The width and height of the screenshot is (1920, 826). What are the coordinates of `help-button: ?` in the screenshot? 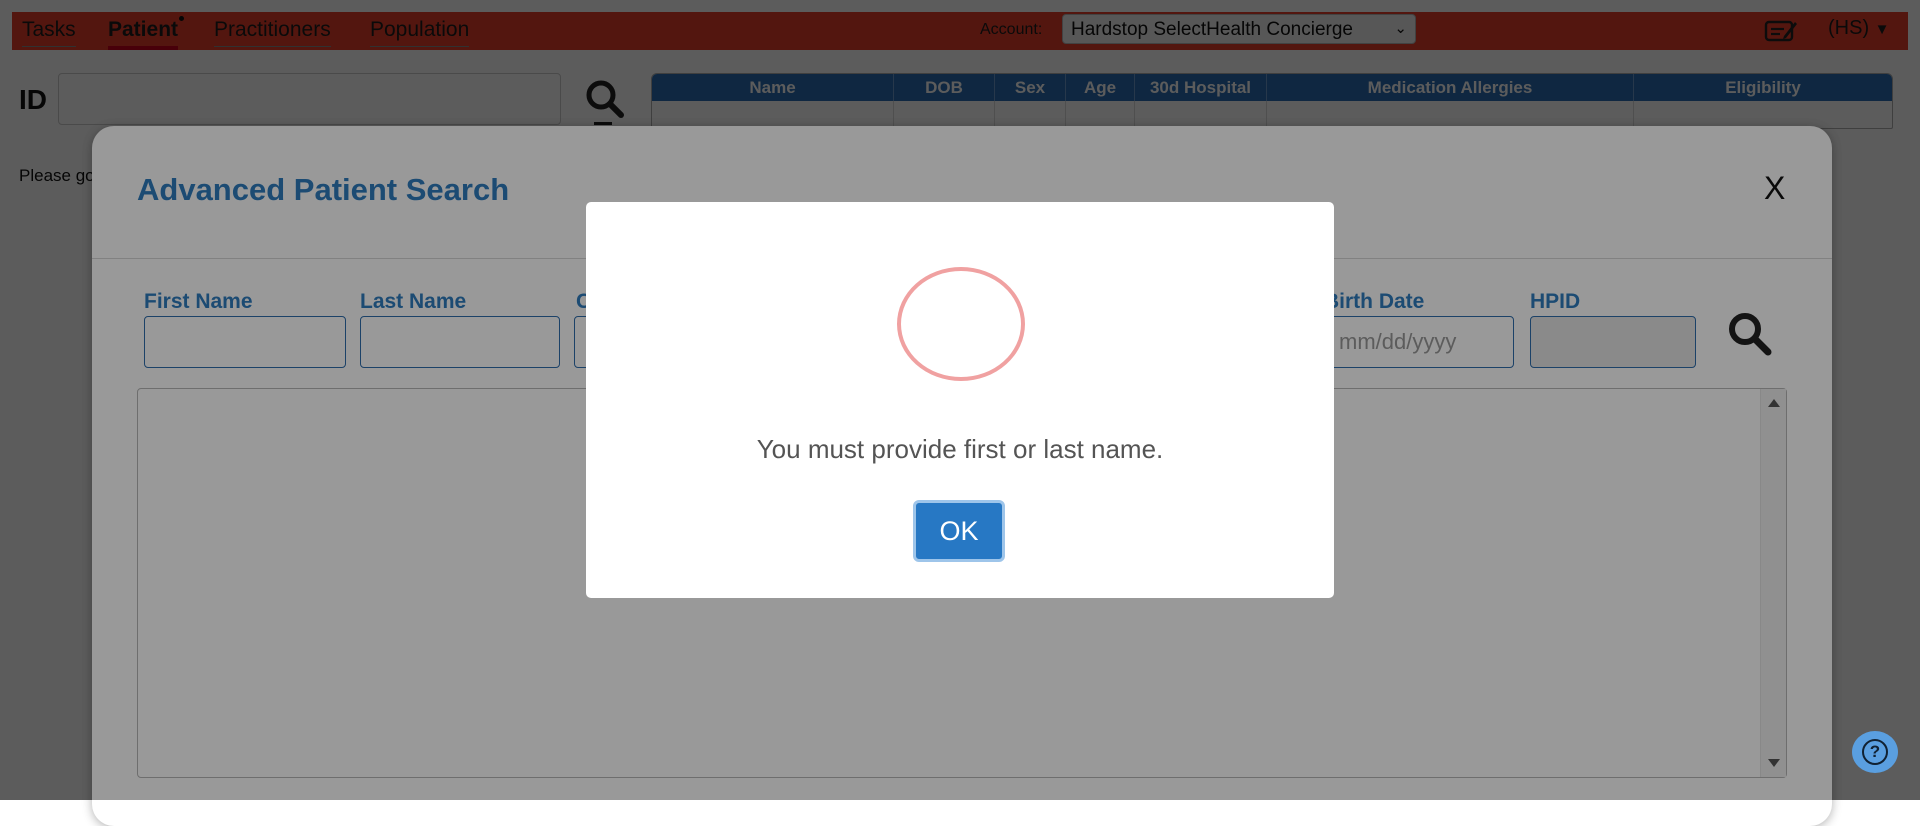 It's located at (1875, 752).